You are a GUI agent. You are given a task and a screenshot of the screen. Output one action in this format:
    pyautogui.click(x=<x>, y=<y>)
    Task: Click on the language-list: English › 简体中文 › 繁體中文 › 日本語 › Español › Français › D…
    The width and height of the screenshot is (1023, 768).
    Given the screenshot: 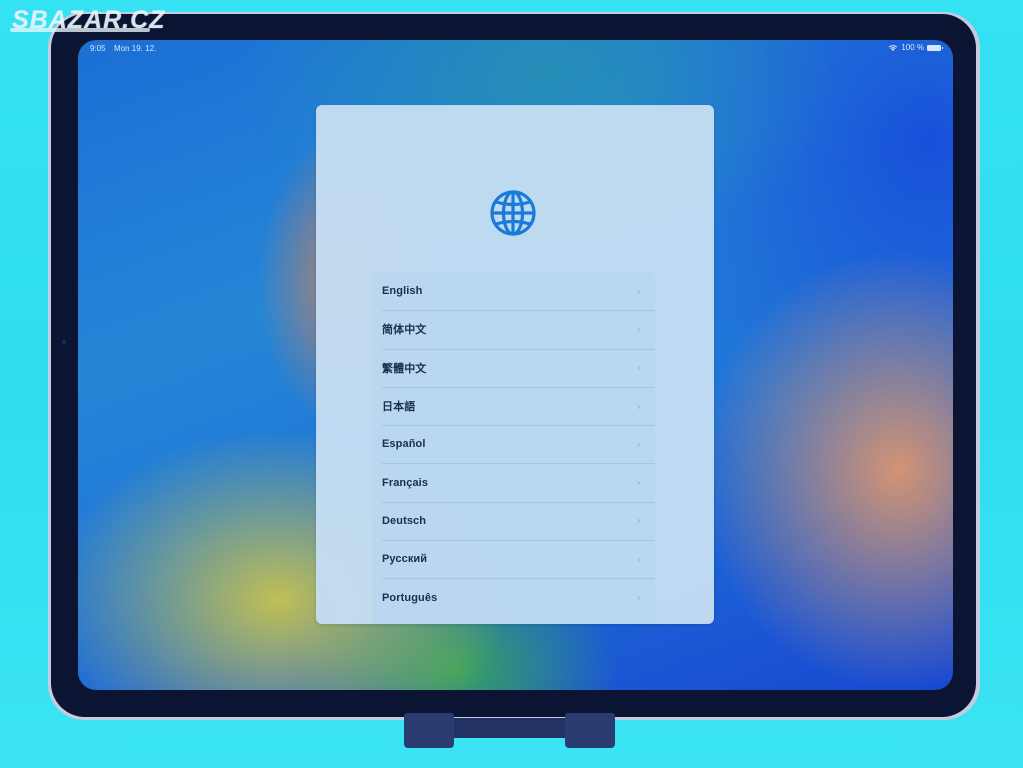 What is the action you would take?
    pyautogui.click(x=513, y=448)
    